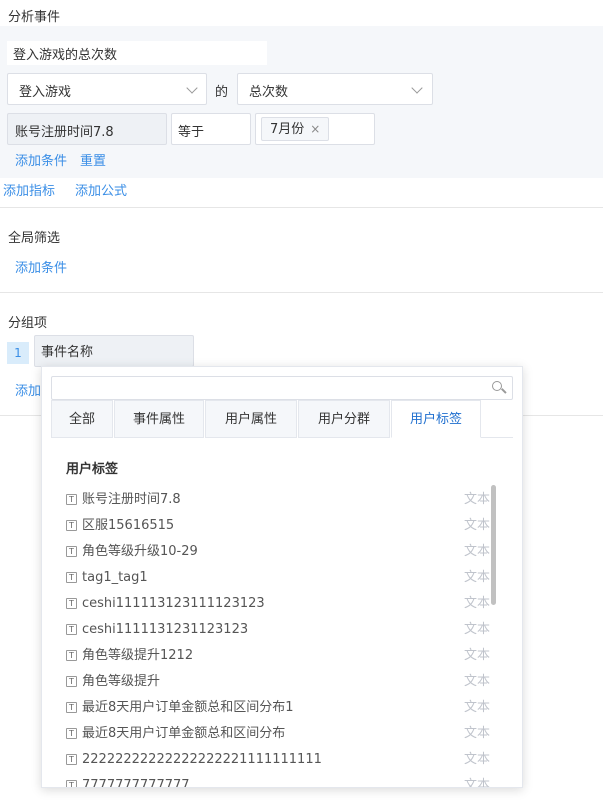 This screenshot has height=801, width=603. Describe the element at coordinates (278, 682) in the screenshot. I see `list-item: T 角色等级提升 文本` at that location.